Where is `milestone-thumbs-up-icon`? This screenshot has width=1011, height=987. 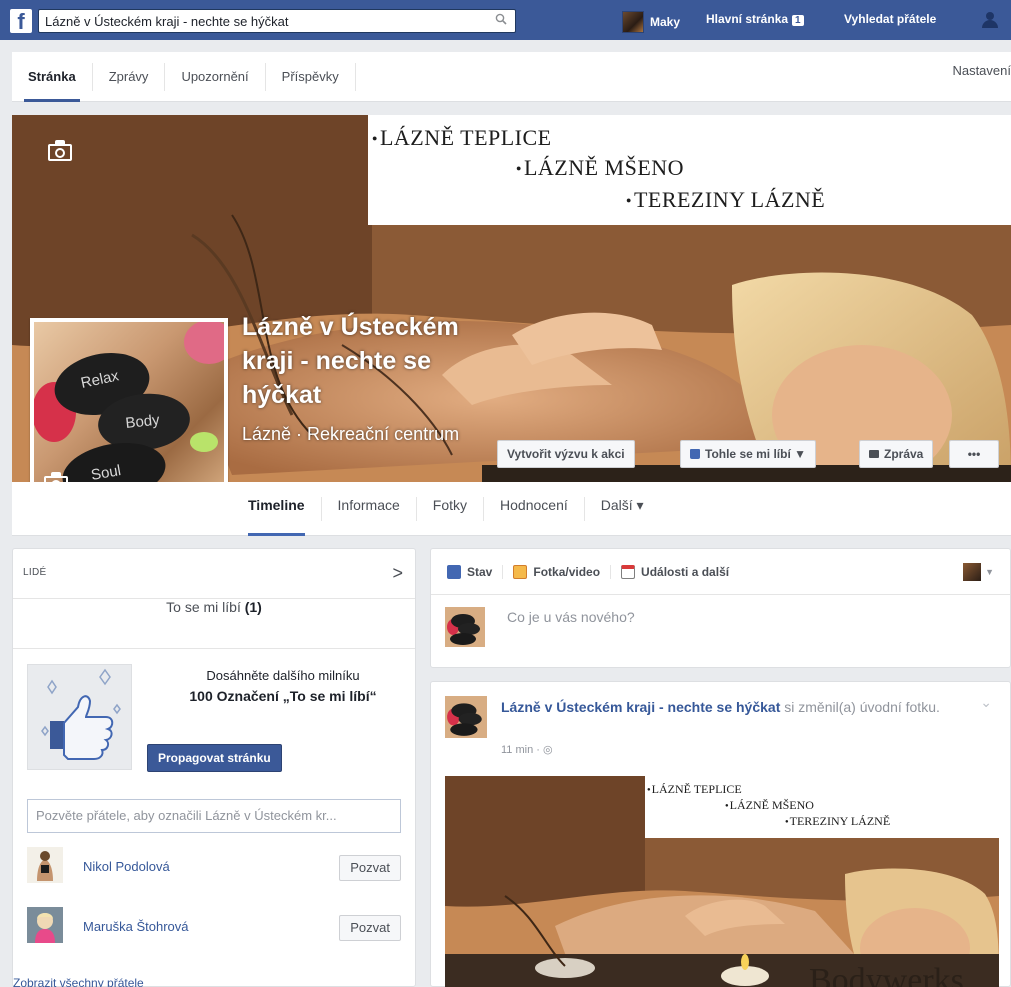 milestone-thumbs-up-icon is located at coordinates (79, 717).